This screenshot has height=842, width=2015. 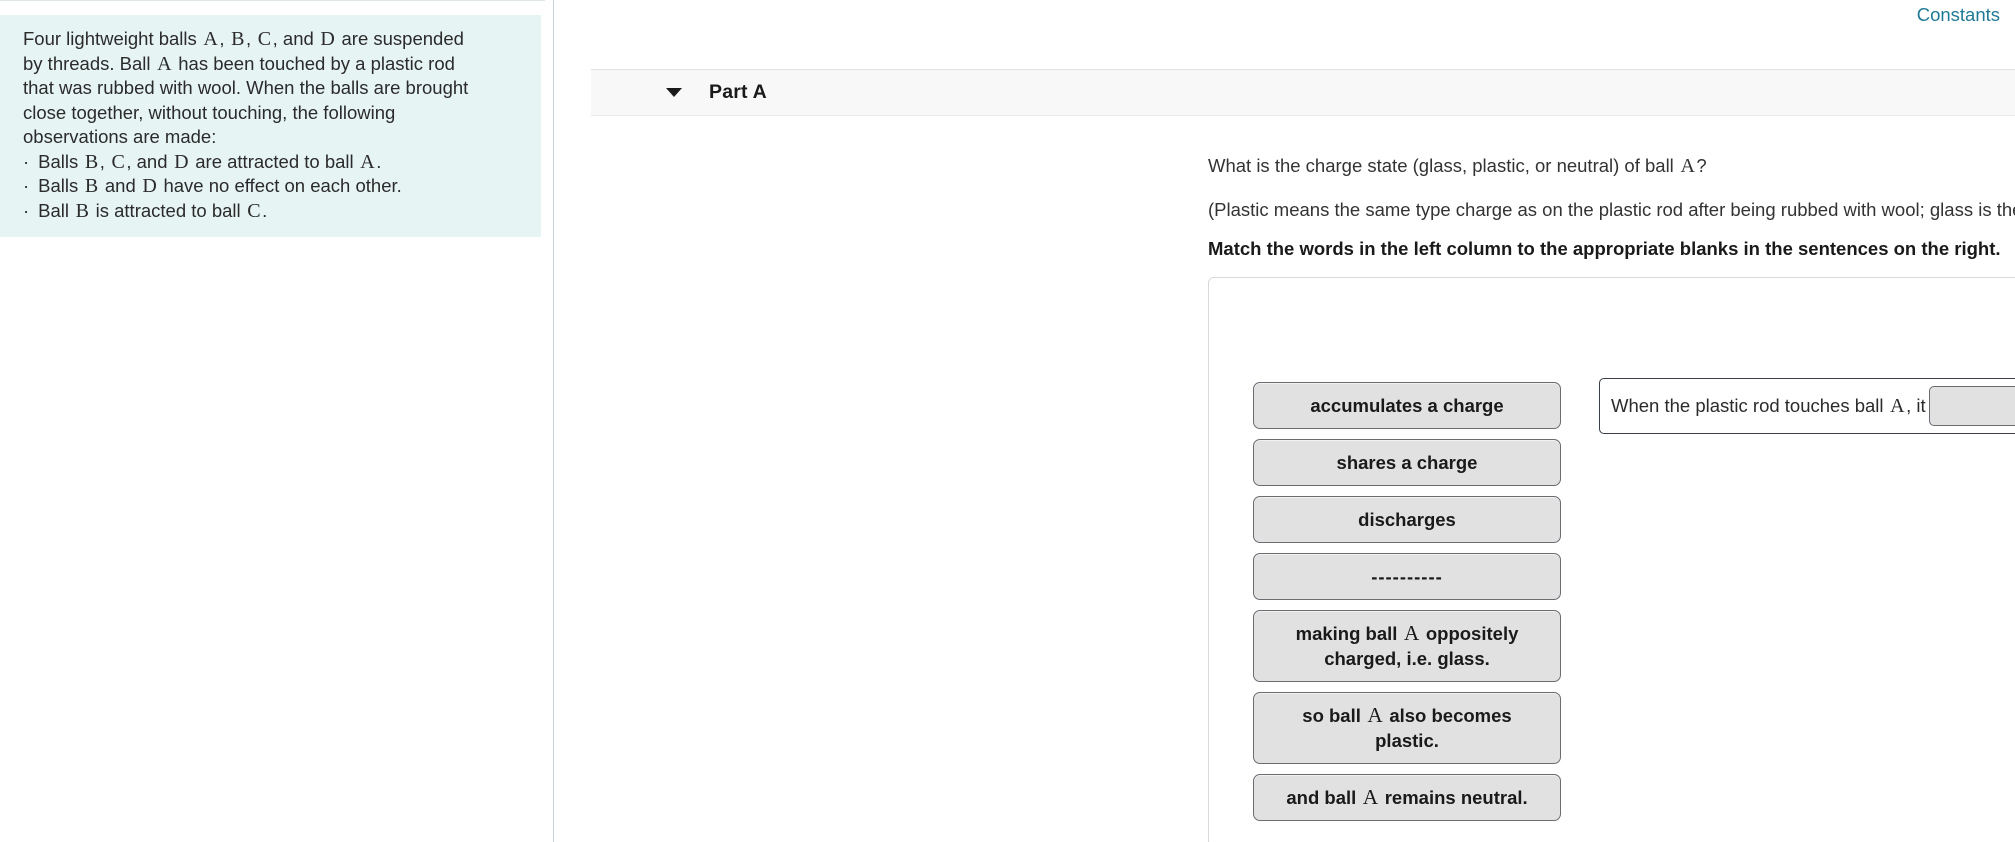 What do you see at coordinates (738, 92) in the screenshot?
I see `part-a-title: Part A` at bounding box center [738, 92].